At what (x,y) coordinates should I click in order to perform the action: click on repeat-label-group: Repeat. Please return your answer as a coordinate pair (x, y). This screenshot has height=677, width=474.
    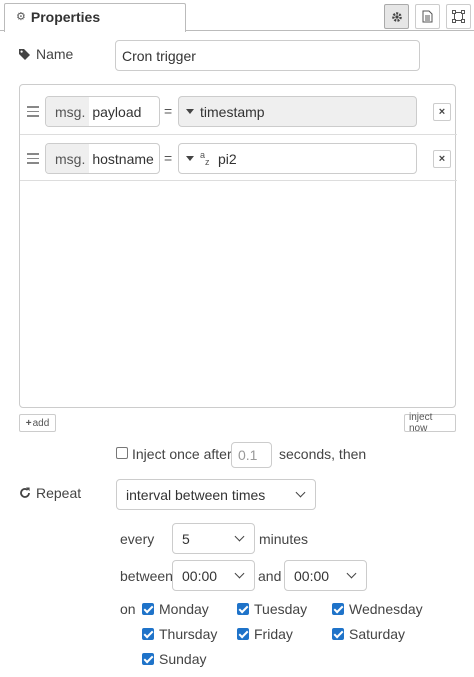
    Looking at the image, I should click on (50, 493).